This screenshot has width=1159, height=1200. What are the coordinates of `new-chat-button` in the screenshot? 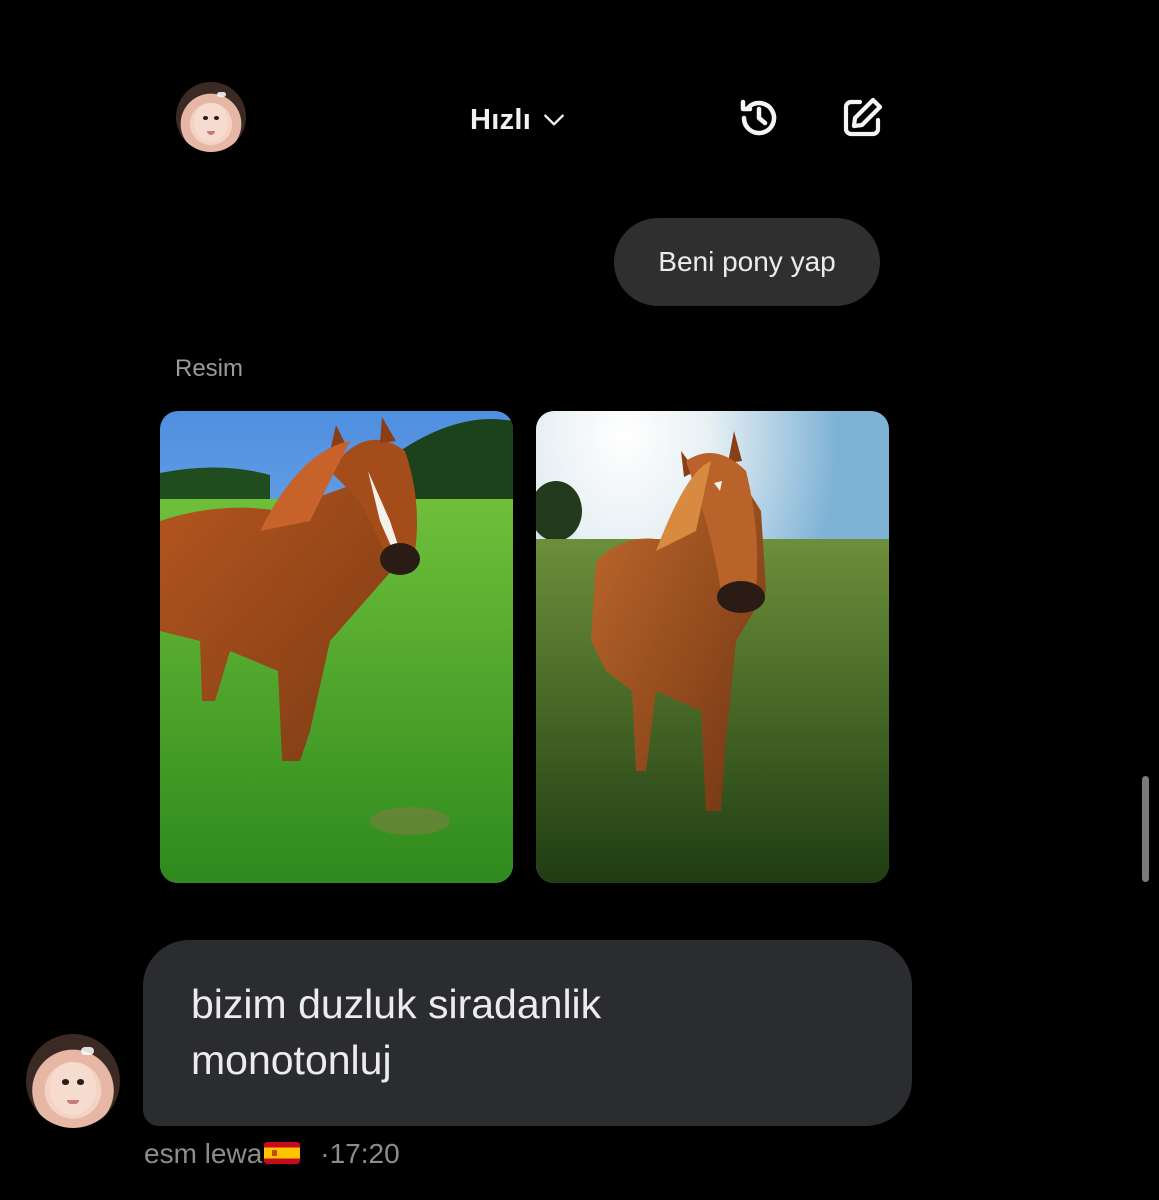 It's located at (862, 118).